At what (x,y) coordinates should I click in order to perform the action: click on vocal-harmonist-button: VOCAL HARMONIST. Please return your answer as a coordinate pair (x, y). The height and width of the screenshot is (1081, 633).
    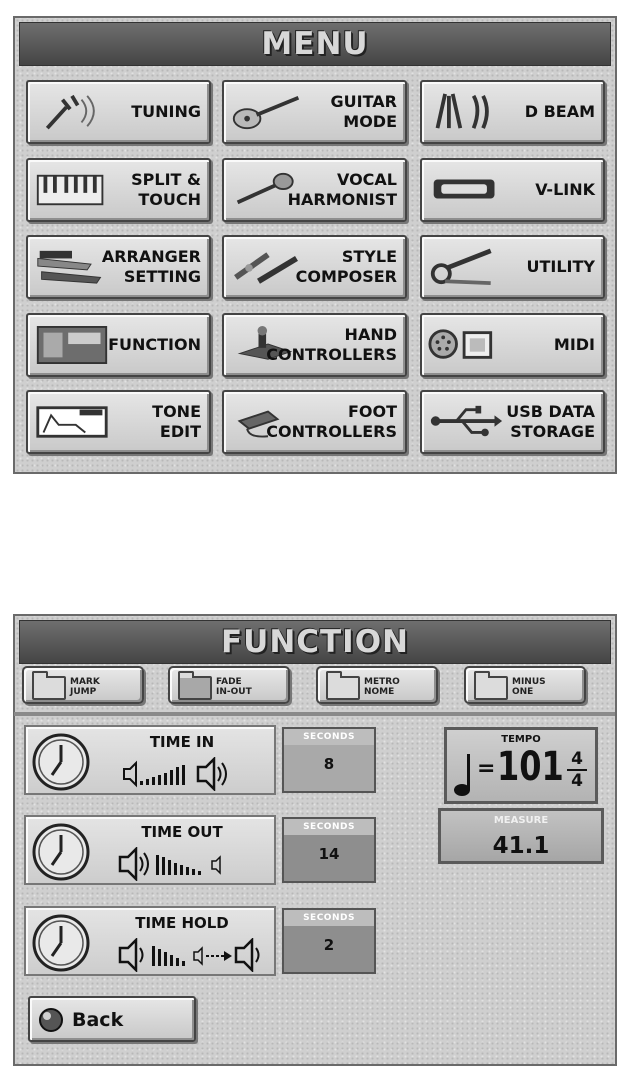
    Looking at the image, I should click on (314, 190).